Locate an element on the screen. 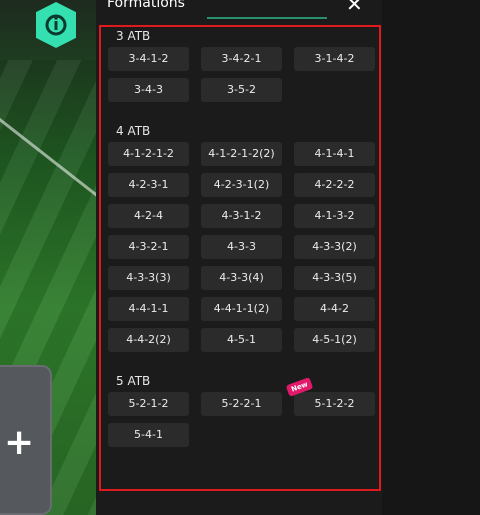 Image resolution: width=480 pixels, height=515 pixels. group-title: 3 ATB is located at coordinates (133, 36).